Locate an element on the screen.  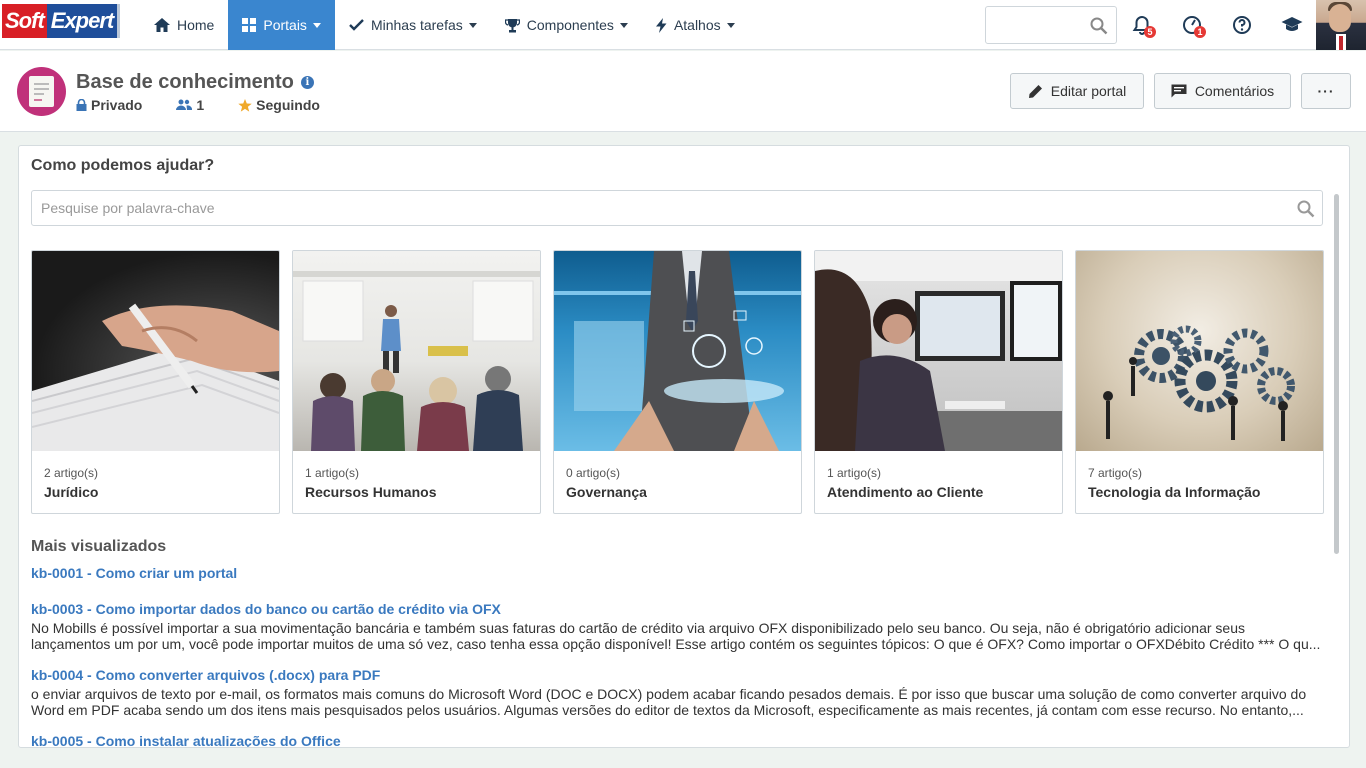
home-icon is located at coordinates (162, 25).